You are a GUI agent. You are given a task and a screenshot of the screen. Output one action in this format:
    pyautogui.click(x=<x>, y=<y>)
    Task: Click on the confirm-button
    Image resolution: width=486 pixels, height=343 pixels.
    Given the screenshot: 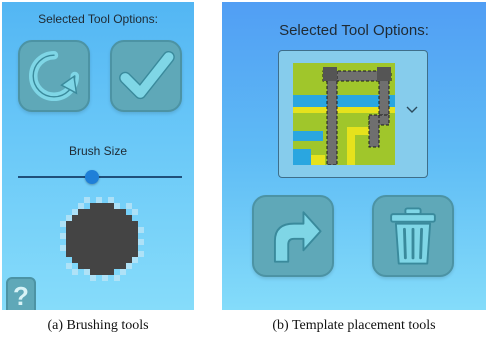 What is the action you would take?
    pyautogui.click(x=146, y=76)
    